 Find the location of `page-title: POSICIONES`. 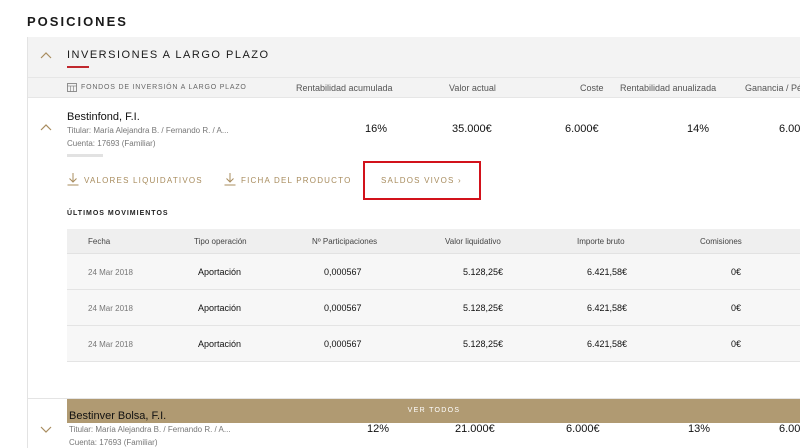

page-title: POSICIONES is located at coordinates (77, 21).